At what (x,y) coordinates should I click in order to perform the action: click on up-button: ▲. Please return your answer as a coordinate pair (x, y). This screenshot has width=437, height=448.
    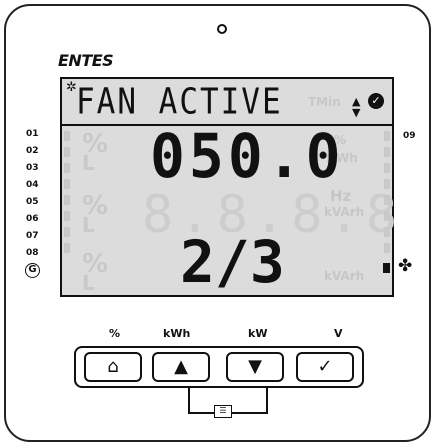
    Looking at the image, I should click on (181, 367).